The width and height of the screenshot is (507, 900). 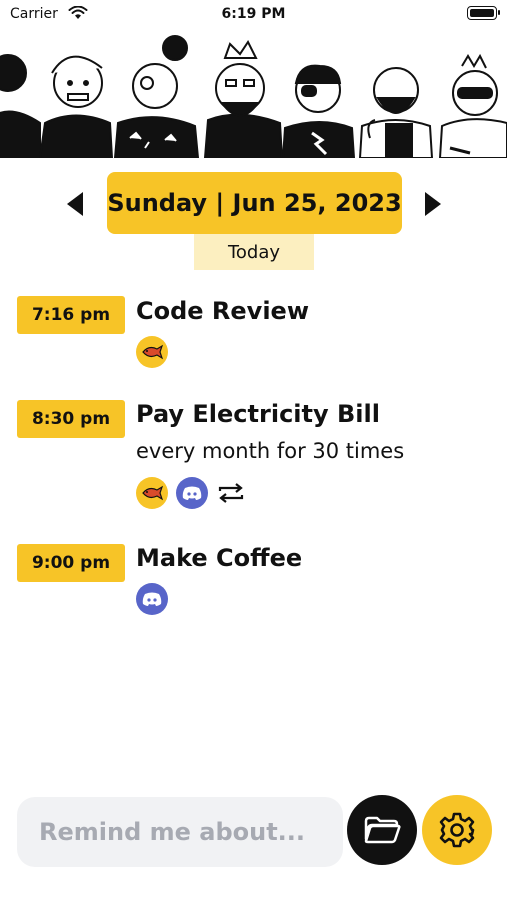 What do you see at coordinates (258, 414) in the screenshot?
I see `task-title: Pay Electricity Bill` at bounding box center [258, 414].